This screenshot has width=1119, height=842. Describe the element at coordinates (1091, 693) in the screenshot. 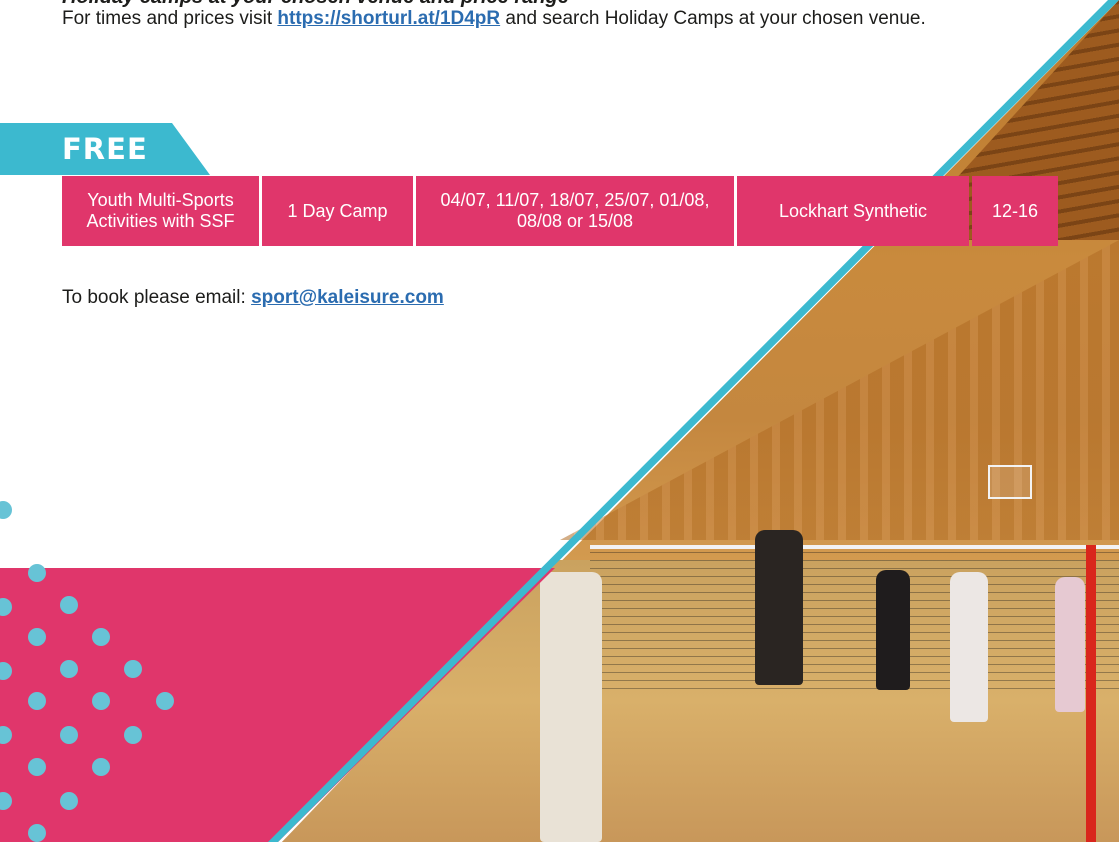

I see `net-post` at that location.